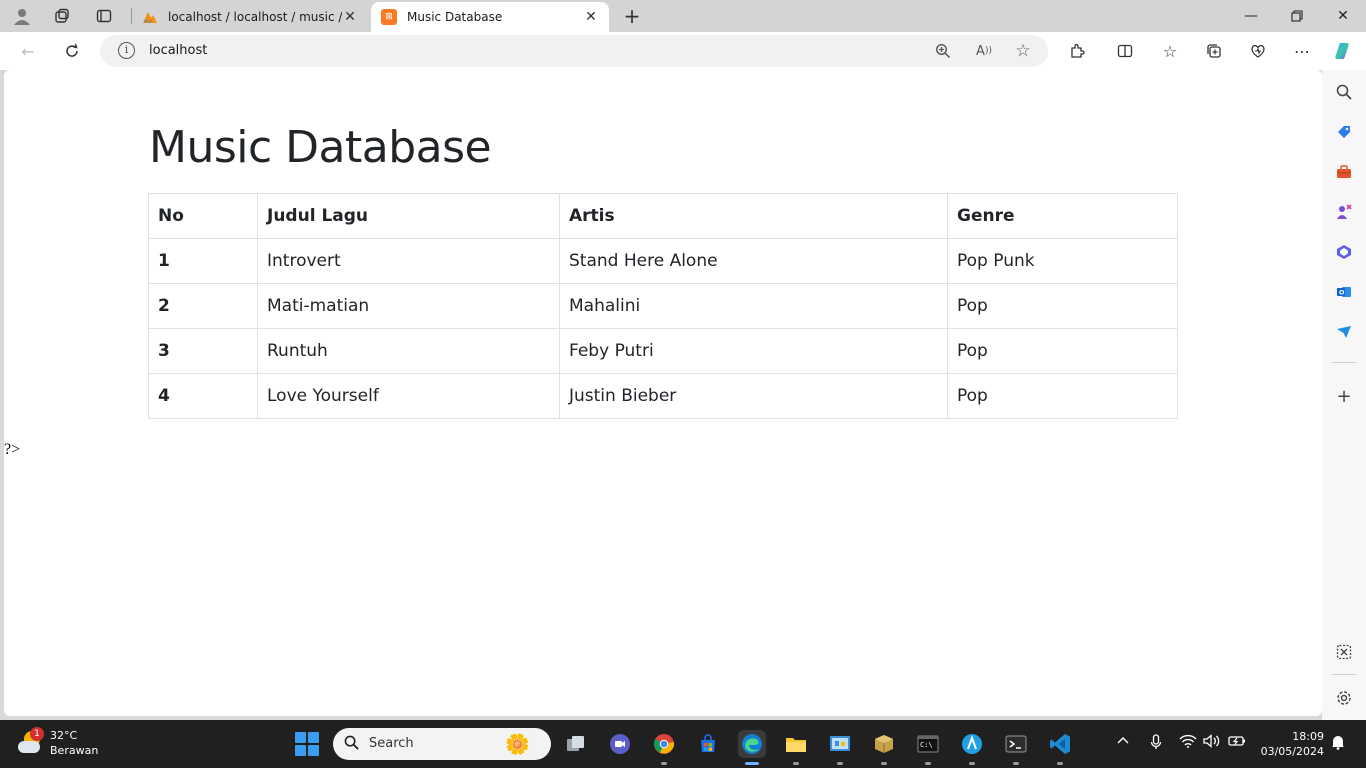 This screenshot has width=1366, height=768. I want to click on svg-text: PMA, so click(148, 21).